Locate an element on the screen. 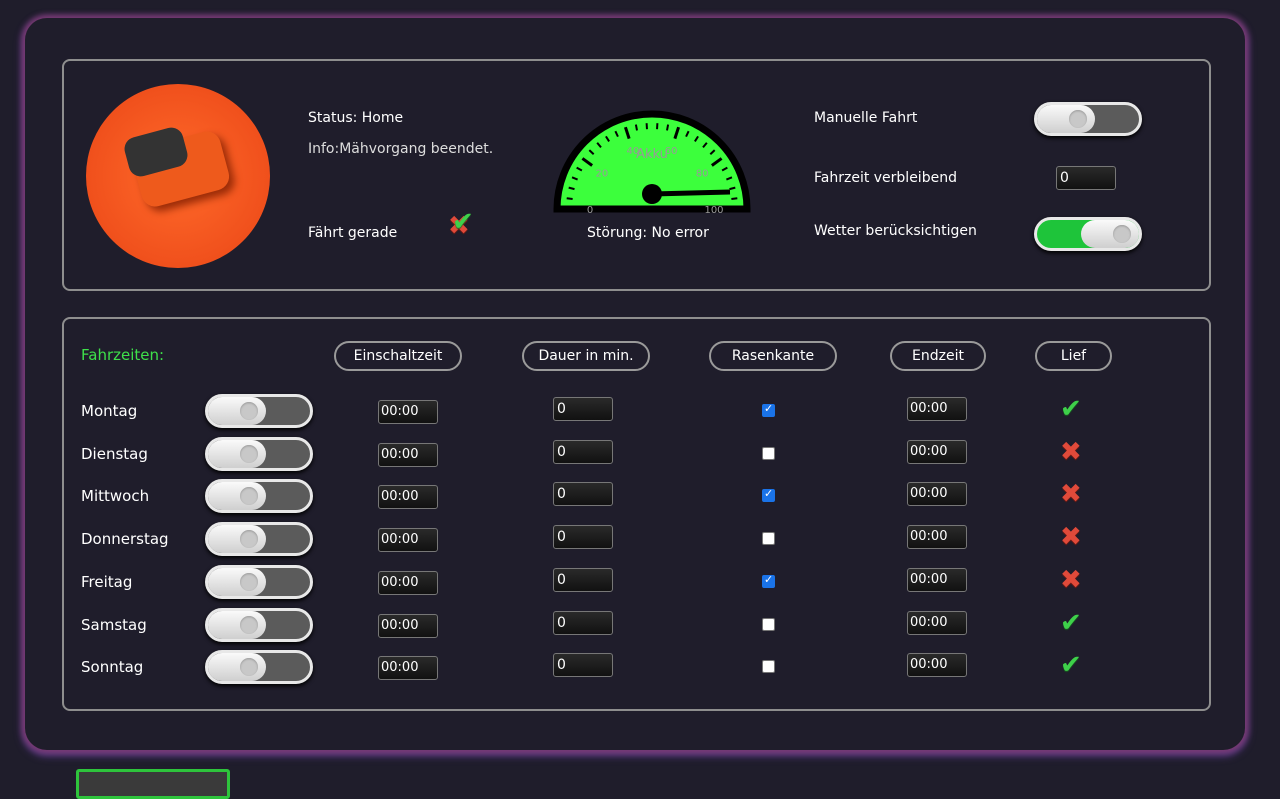  header-ran: Lief is located at coordinates (1073, 356).